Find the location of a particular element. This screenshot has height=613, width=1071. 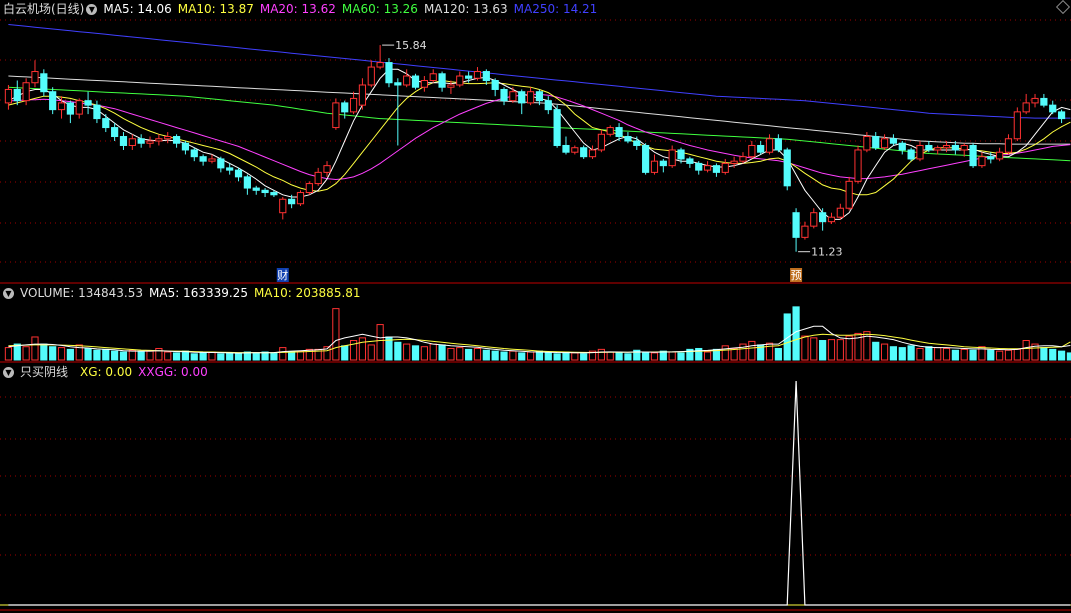

marker-yu: 预 is located at coordinates (796, 275).